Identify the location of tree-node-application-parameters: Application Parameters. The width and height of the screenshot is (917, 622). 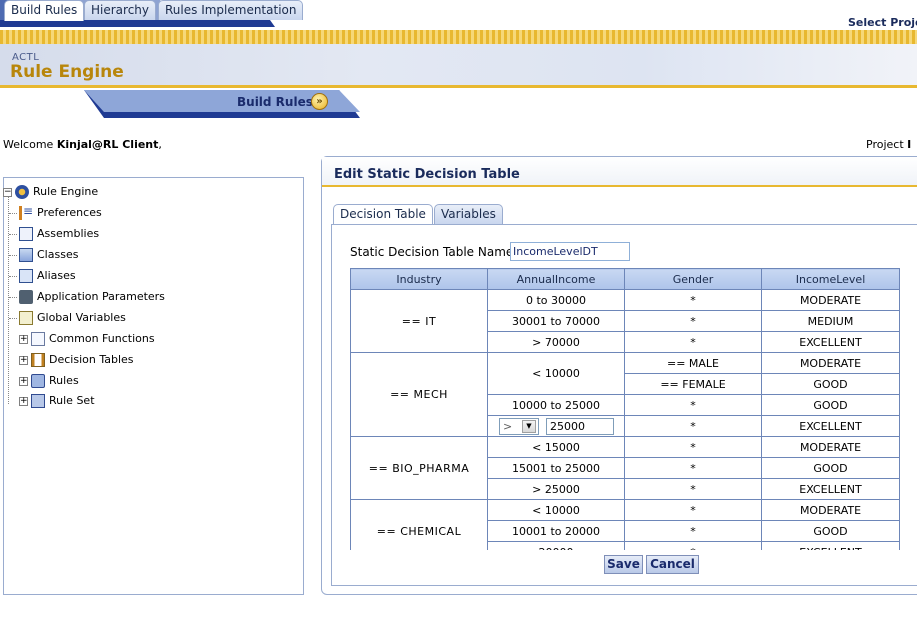
(92, 297).